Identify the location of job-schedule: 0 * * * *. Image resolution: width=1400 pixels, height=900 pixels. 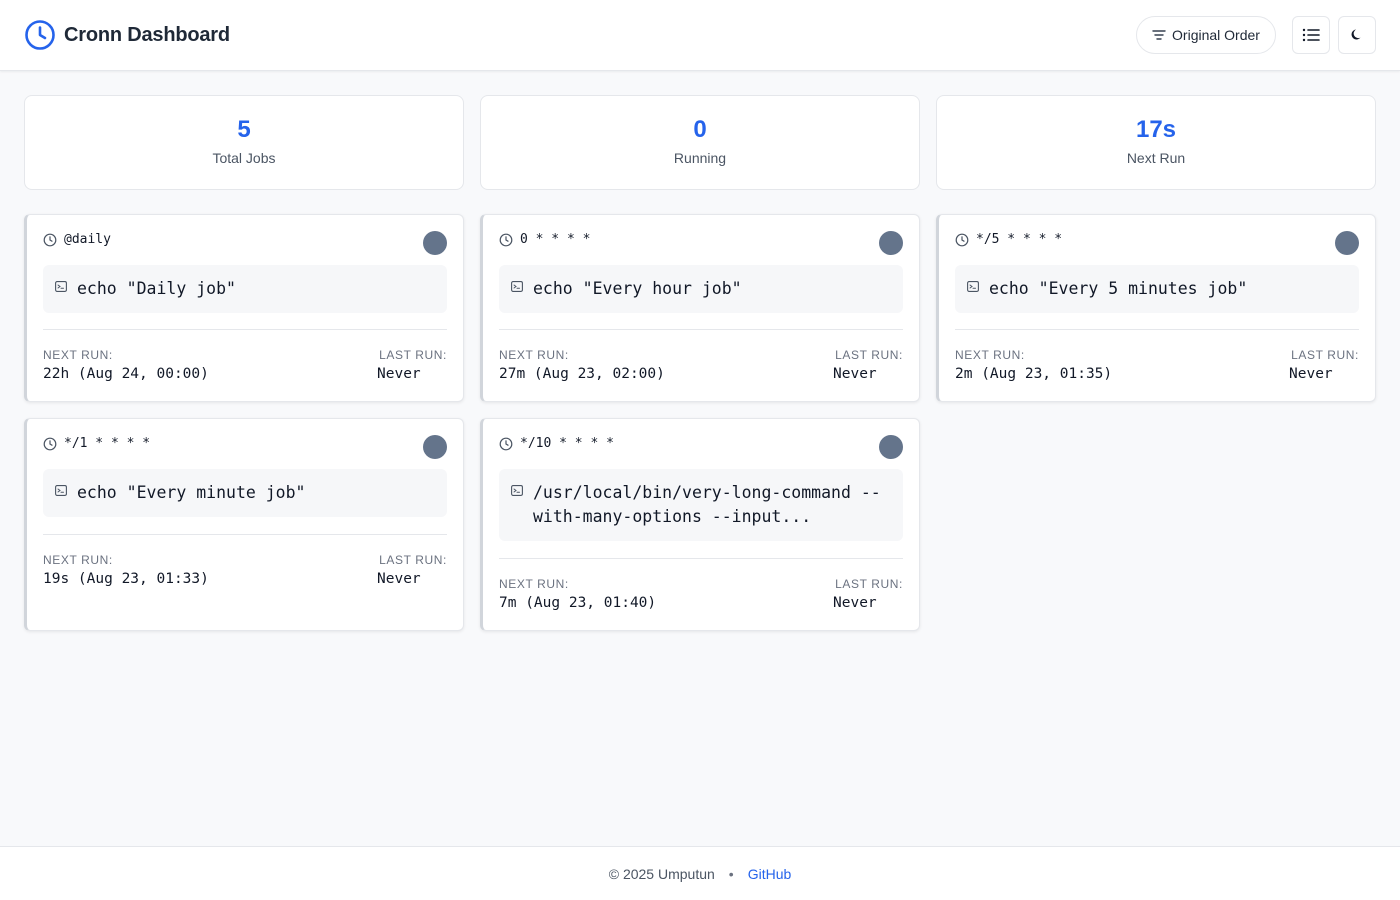
(544, 239).